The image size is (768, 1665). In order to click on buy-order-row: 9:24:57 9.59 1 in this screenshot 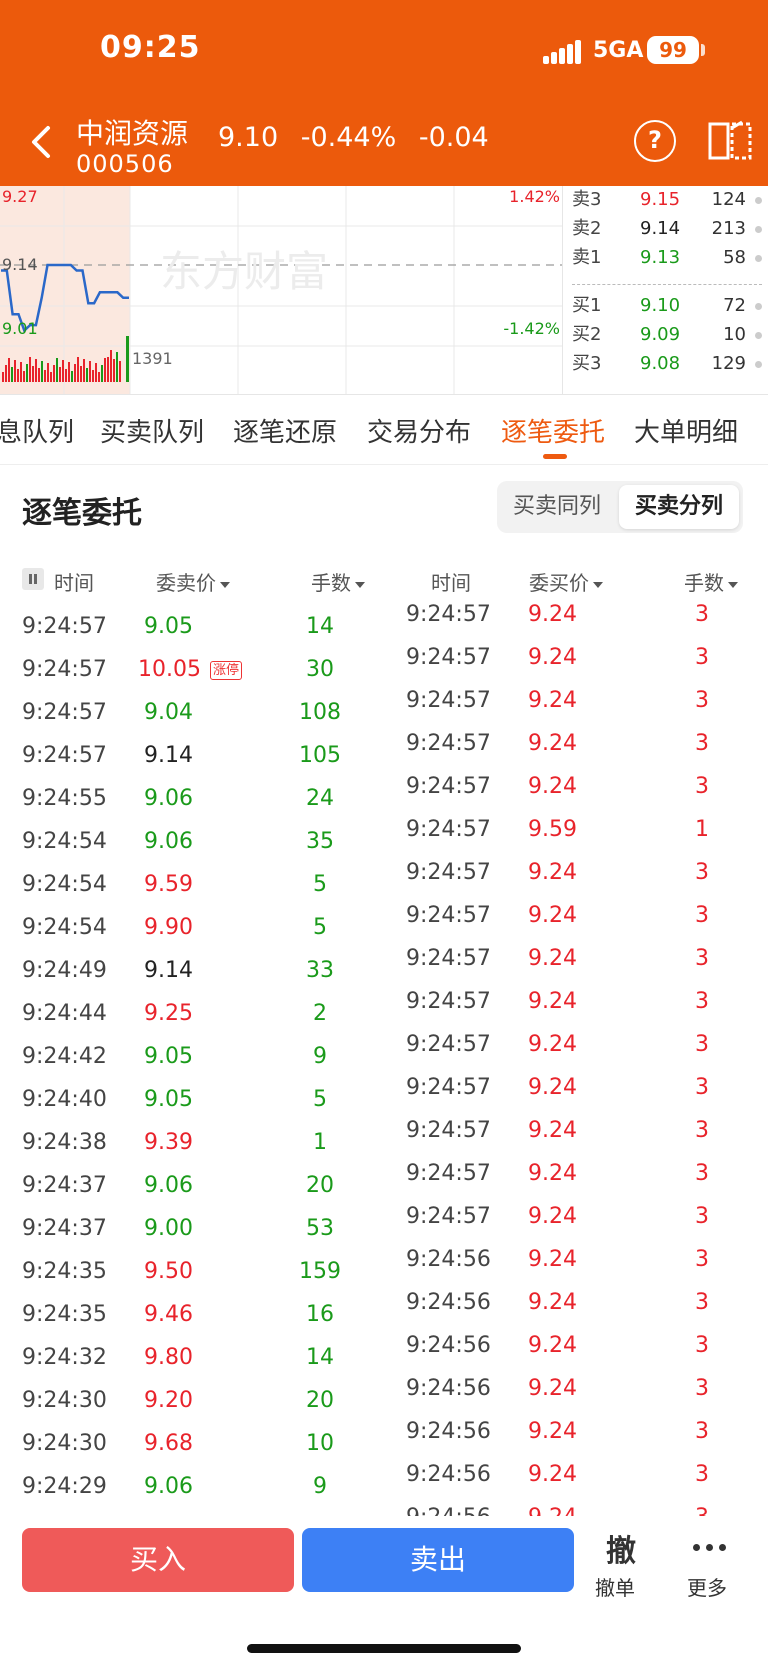, I will do `click(576, 824)`.